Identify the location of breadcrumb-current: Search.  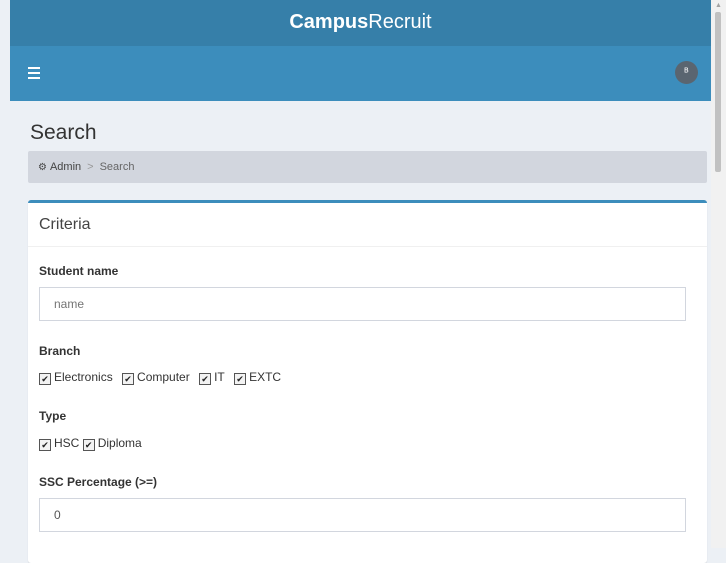
(117, 167).